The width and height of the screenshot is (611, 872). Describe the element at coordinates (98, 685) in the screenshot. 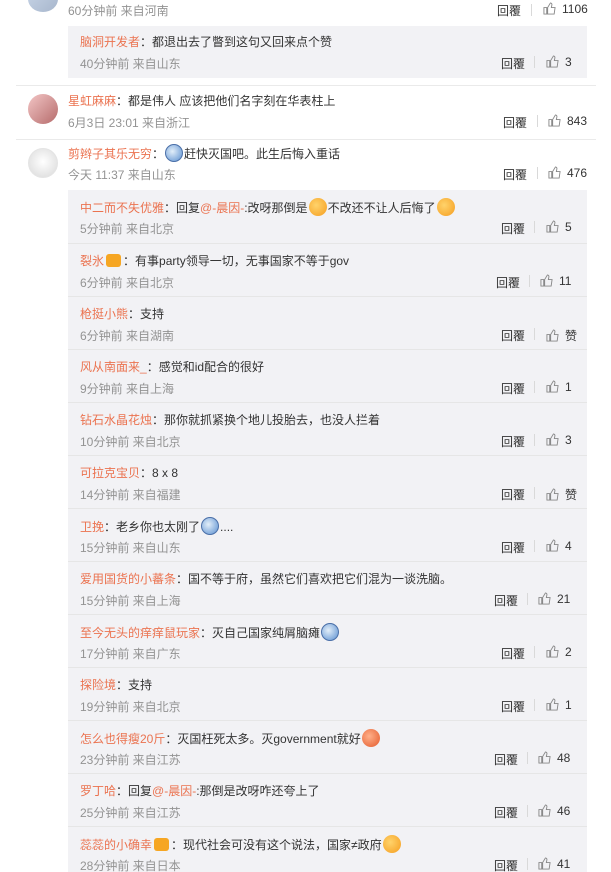

I see `username-link: 探险境` at that location.